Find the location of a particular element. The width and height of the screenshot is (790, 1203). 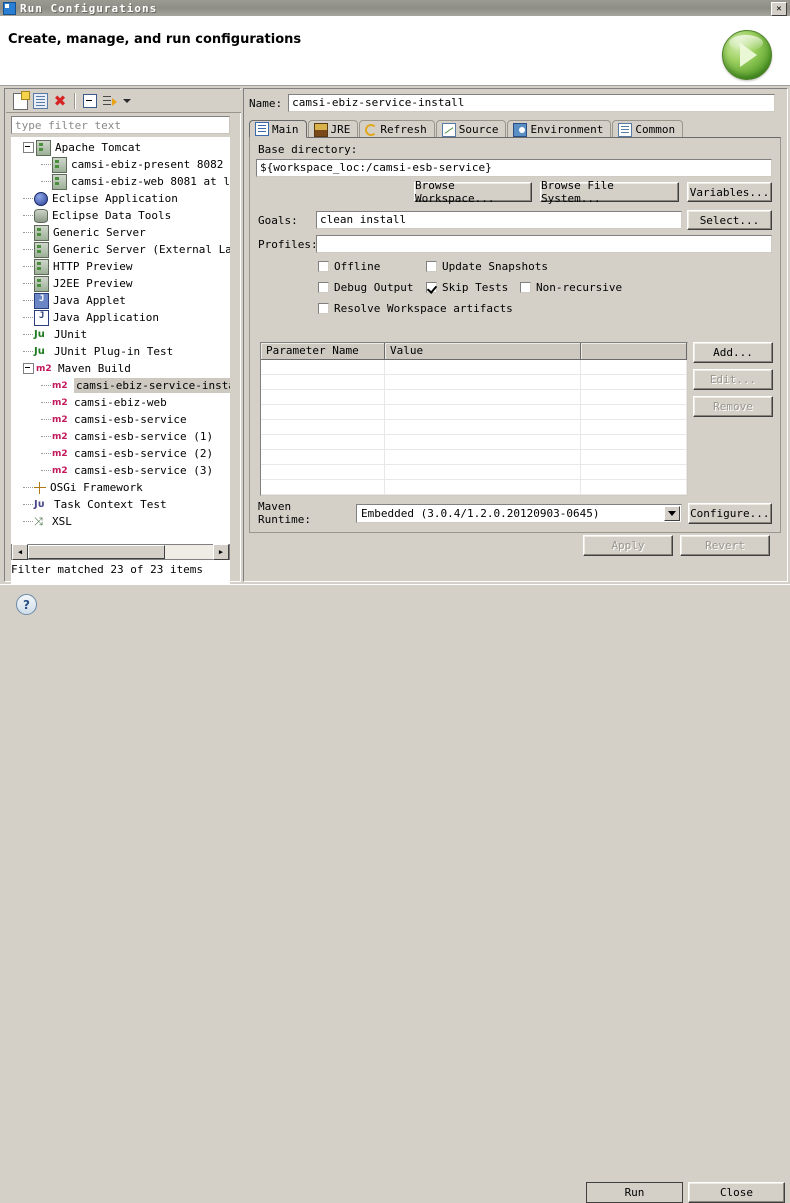

osgi-icon is located at coordinates (40, 487).